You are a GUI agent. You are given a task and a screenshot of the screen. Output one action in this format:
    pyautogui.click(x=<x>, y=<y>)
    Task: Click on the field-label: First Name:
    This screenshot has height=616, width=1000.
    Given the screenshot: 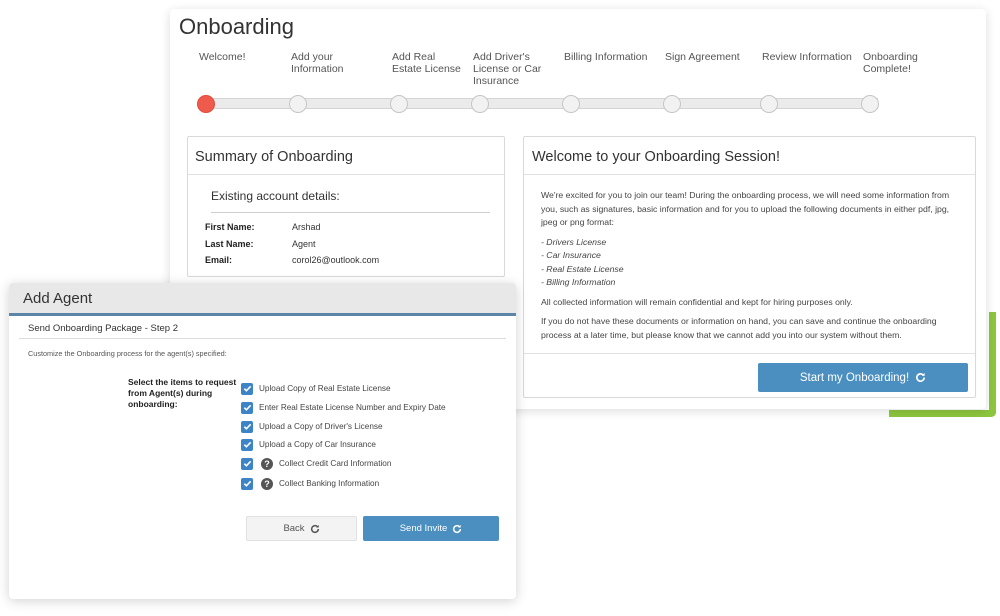 What is the action you would take?
    pyautogui.click(x=230, y=227)
    